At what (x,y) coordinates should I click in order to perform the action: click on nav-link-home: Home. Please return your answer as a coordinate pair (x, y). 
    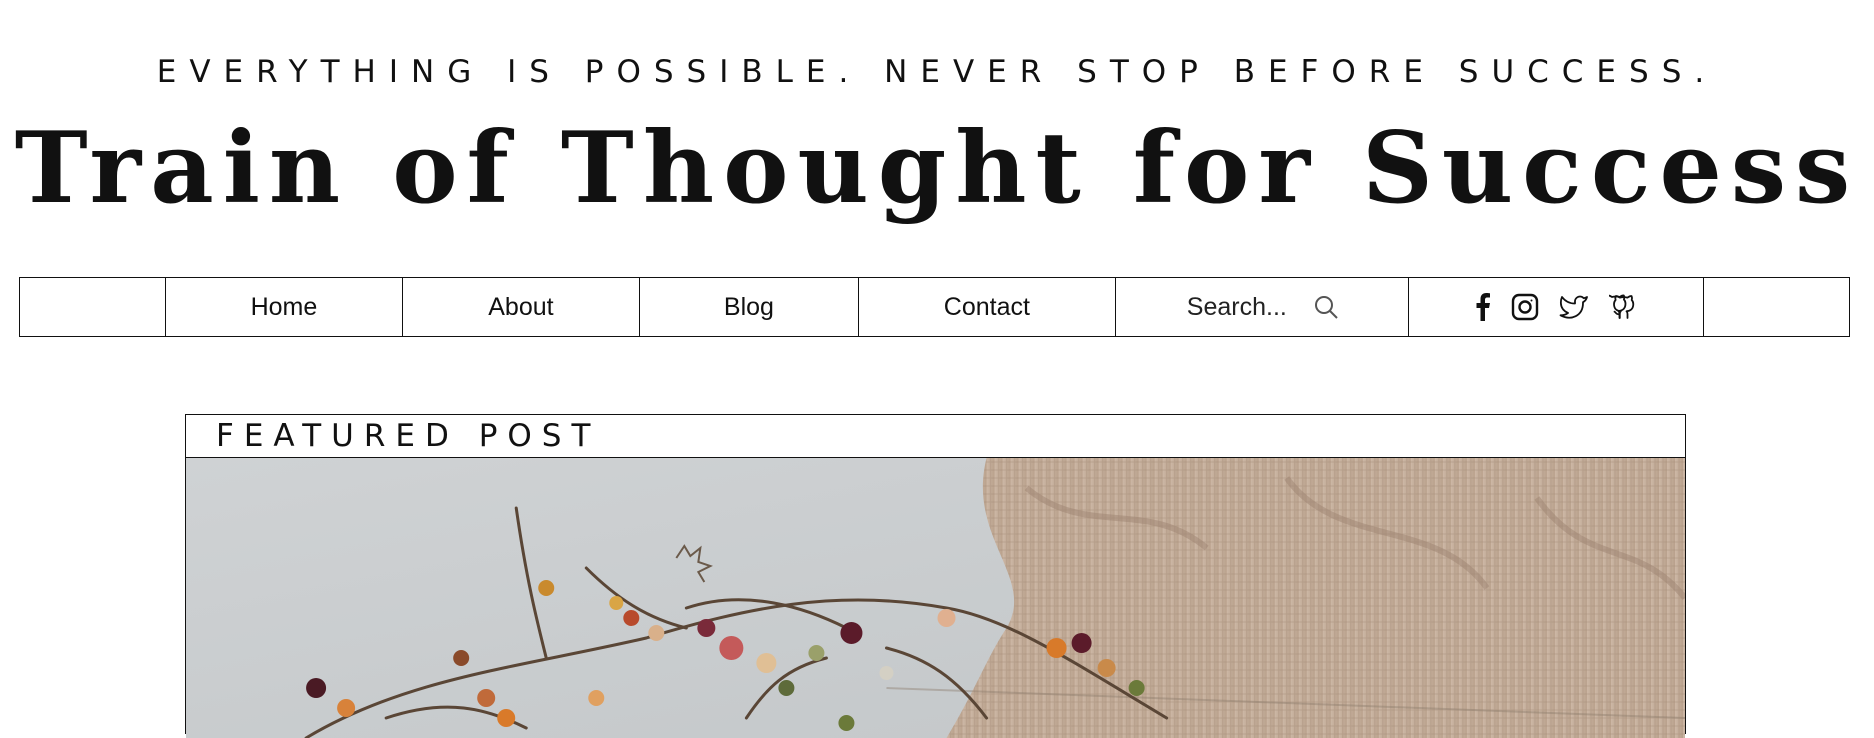
    Looking at the image, I should click on (284, 307).